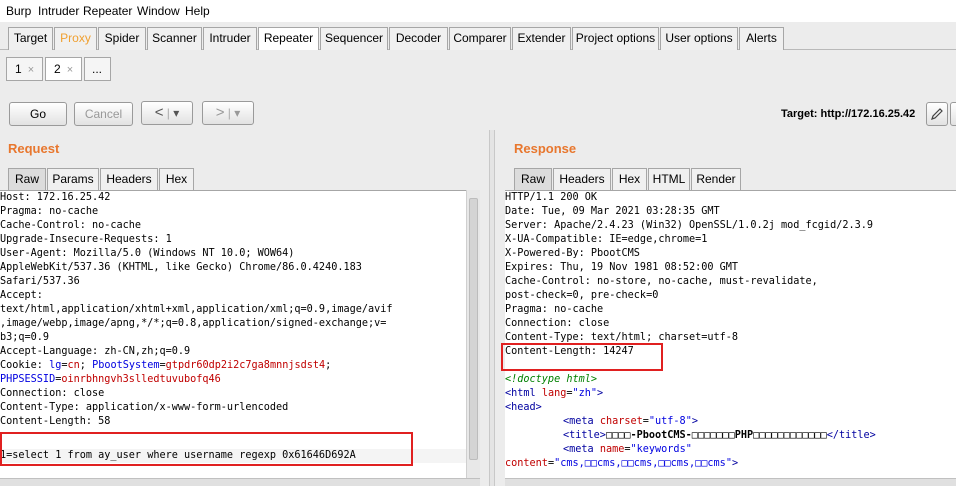  I want to click on edit-target-button, so click(937, 114).